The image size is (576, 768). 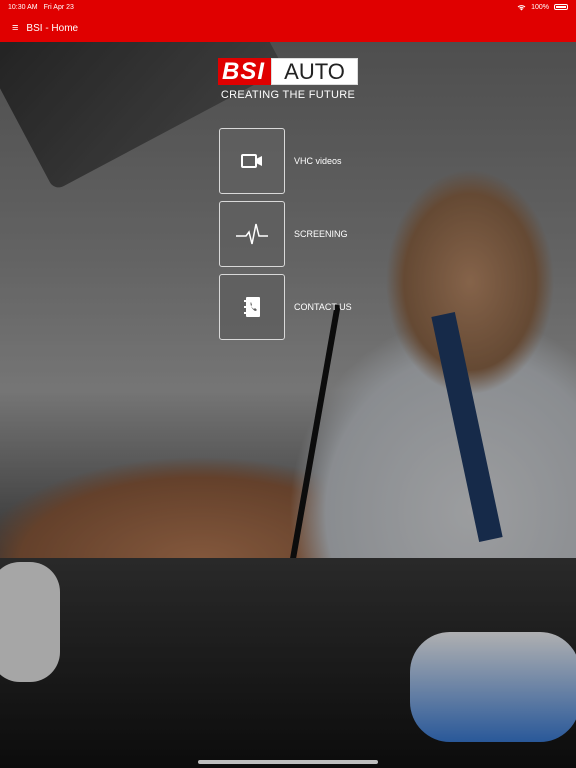 What do you see at coordinates (288, 762) in the screenshot?
I see `home-indicator` at bounding box center [288, 762].